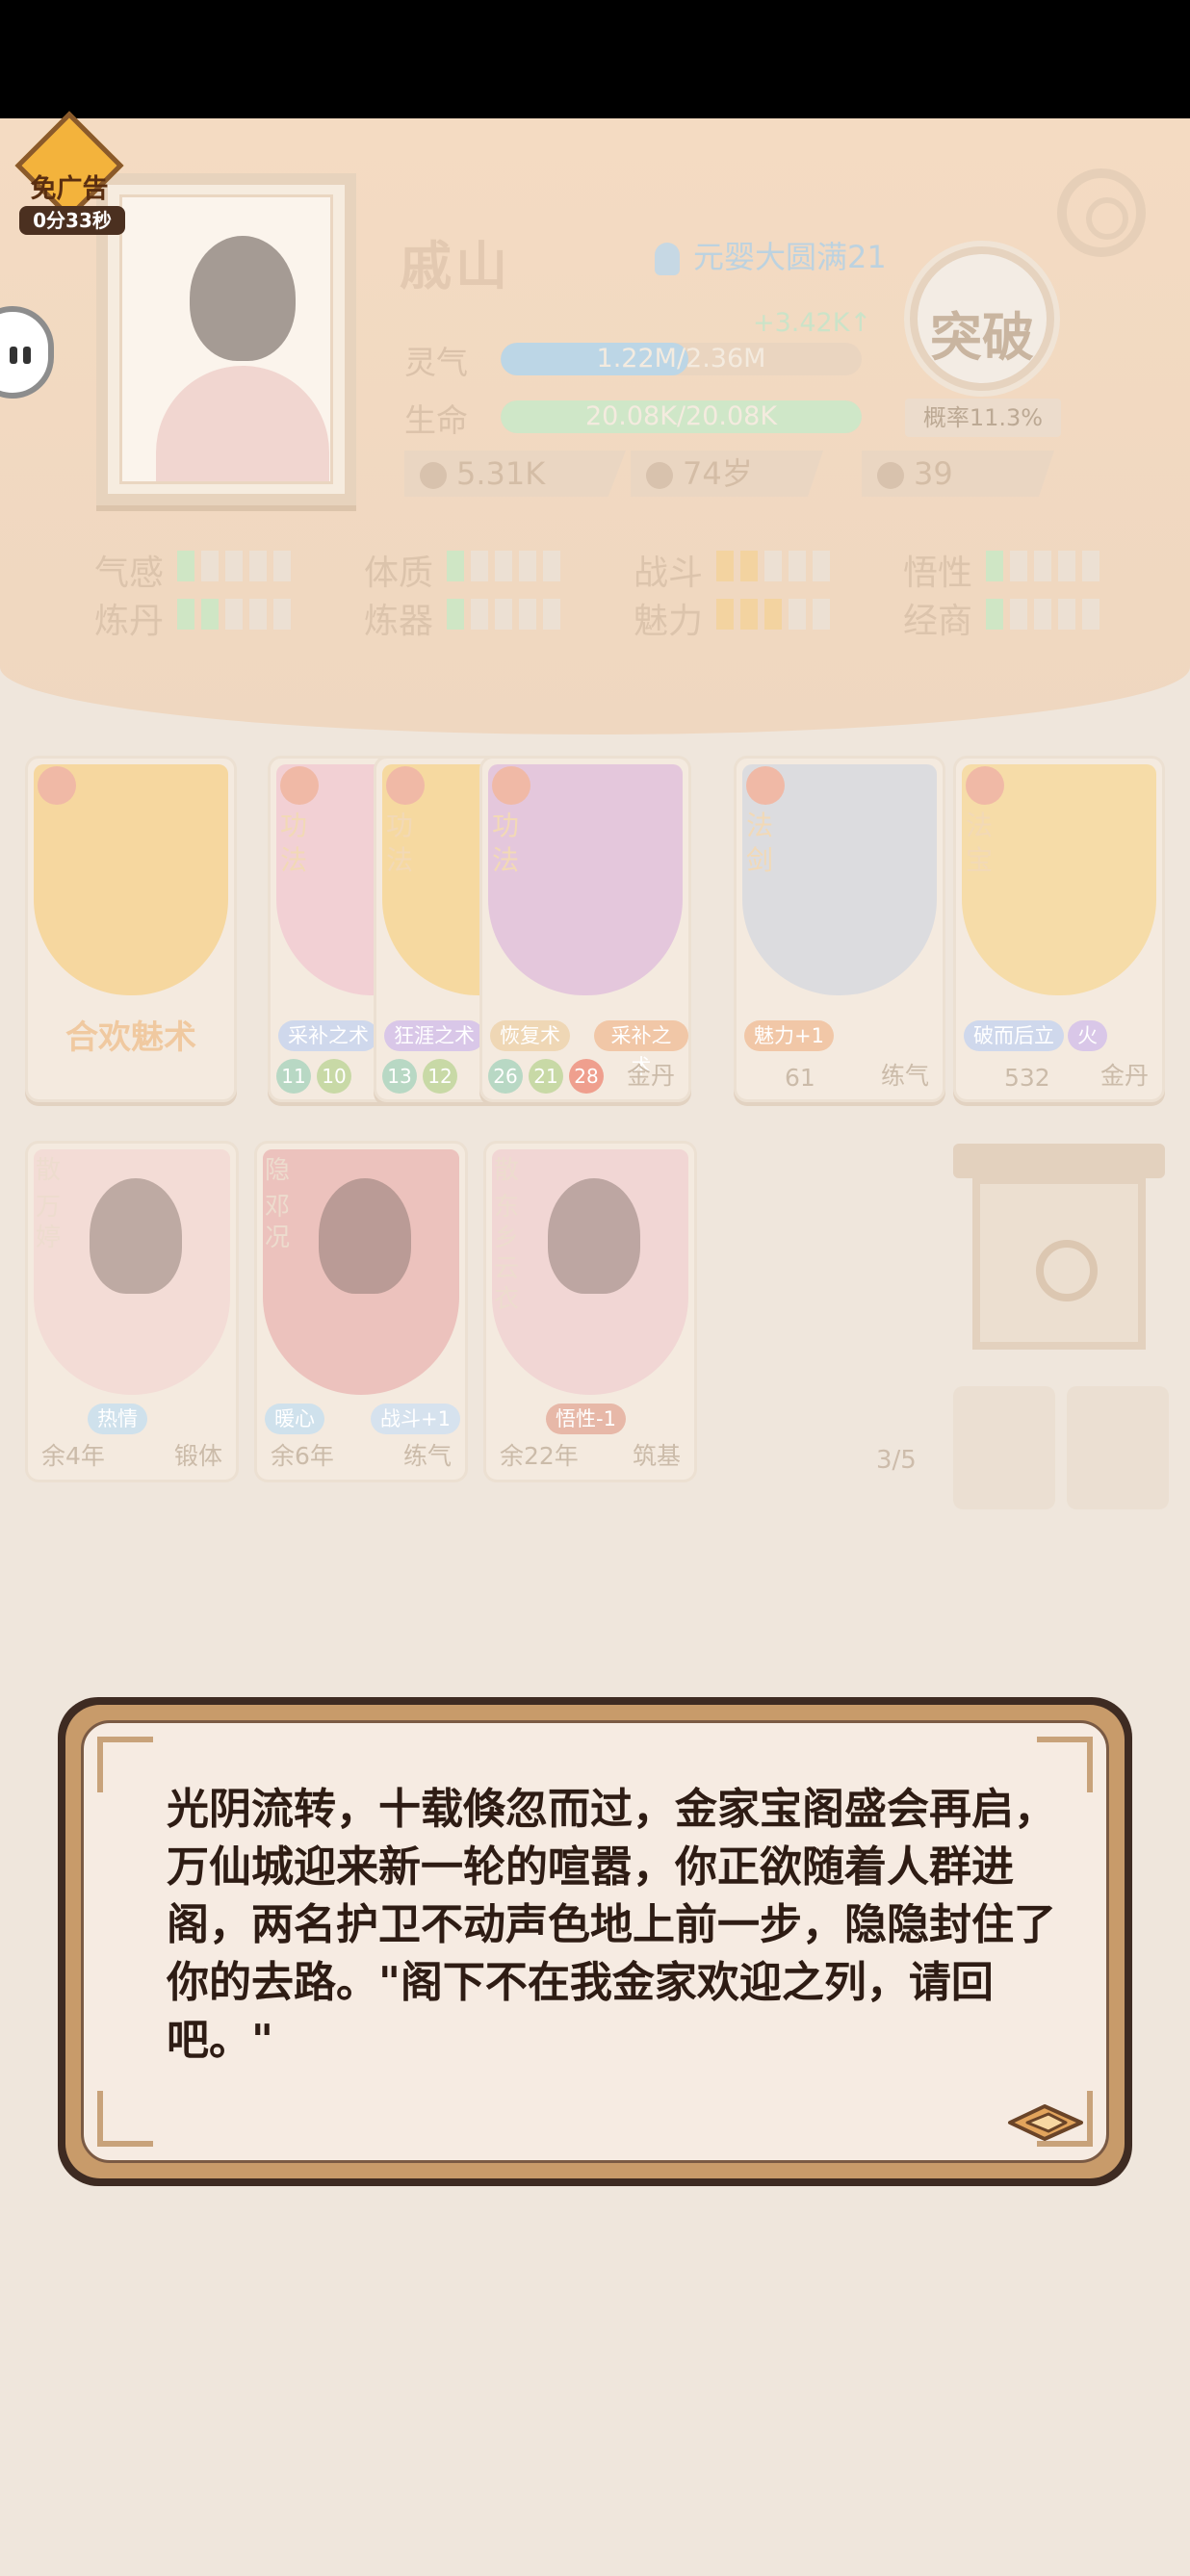 The width and height of the screenshot is (1190, 2576). What do you see at coordinates (130, 574) in the screenshot?
I see `attribute-label: 气感` at bounding box center [130, 574].